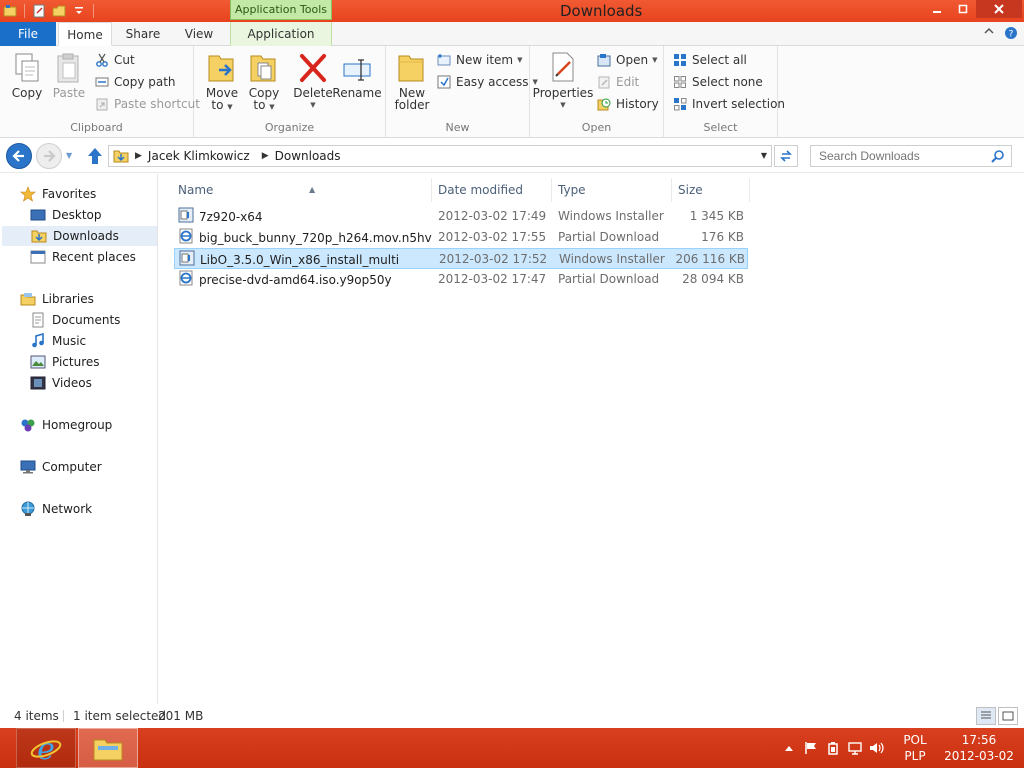 Image resolution: width=1024 pixels, height=768 pixels. What do you see at coordinates (28, 299) in the screenshot?
I see `libraries-icon` at bounding box center [28, 299].